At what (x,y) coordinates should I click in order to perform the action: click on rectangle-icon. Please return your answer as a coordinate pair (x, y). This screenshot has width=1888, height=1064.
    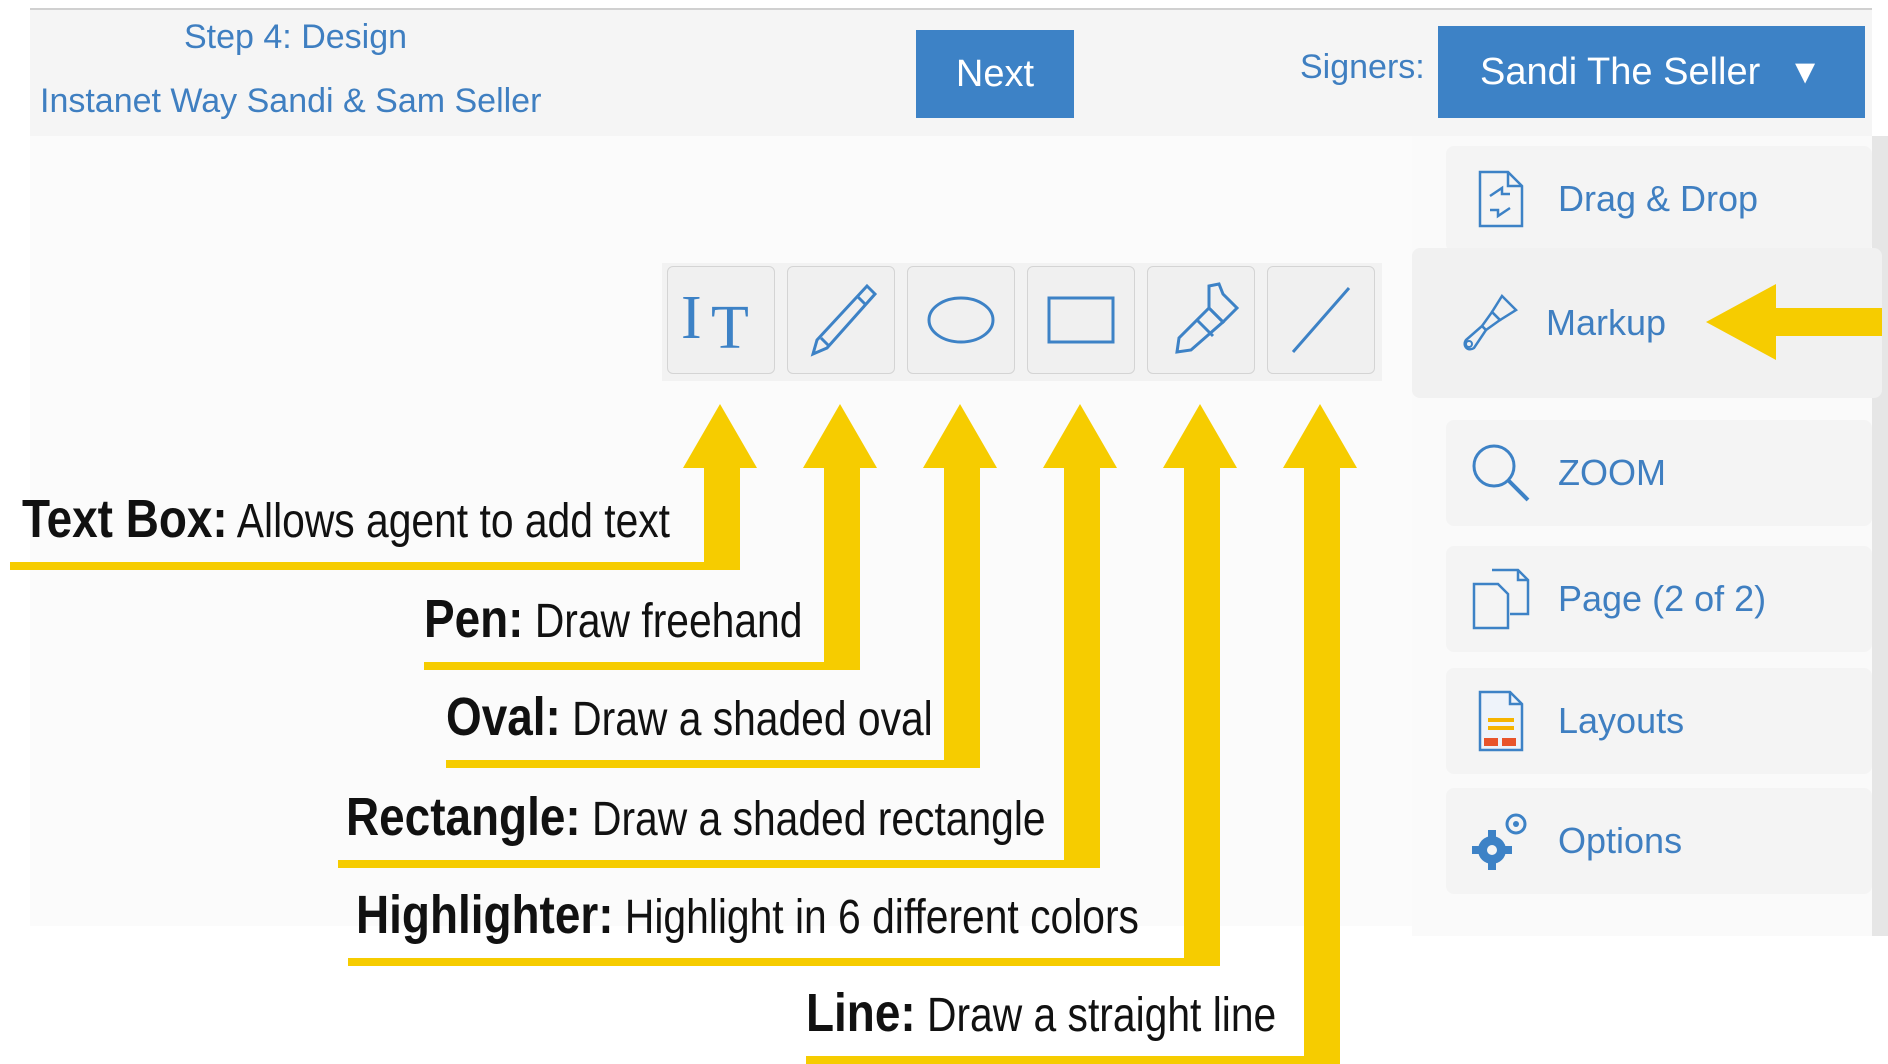
    Looking at the image, I should click on (1081, 320).